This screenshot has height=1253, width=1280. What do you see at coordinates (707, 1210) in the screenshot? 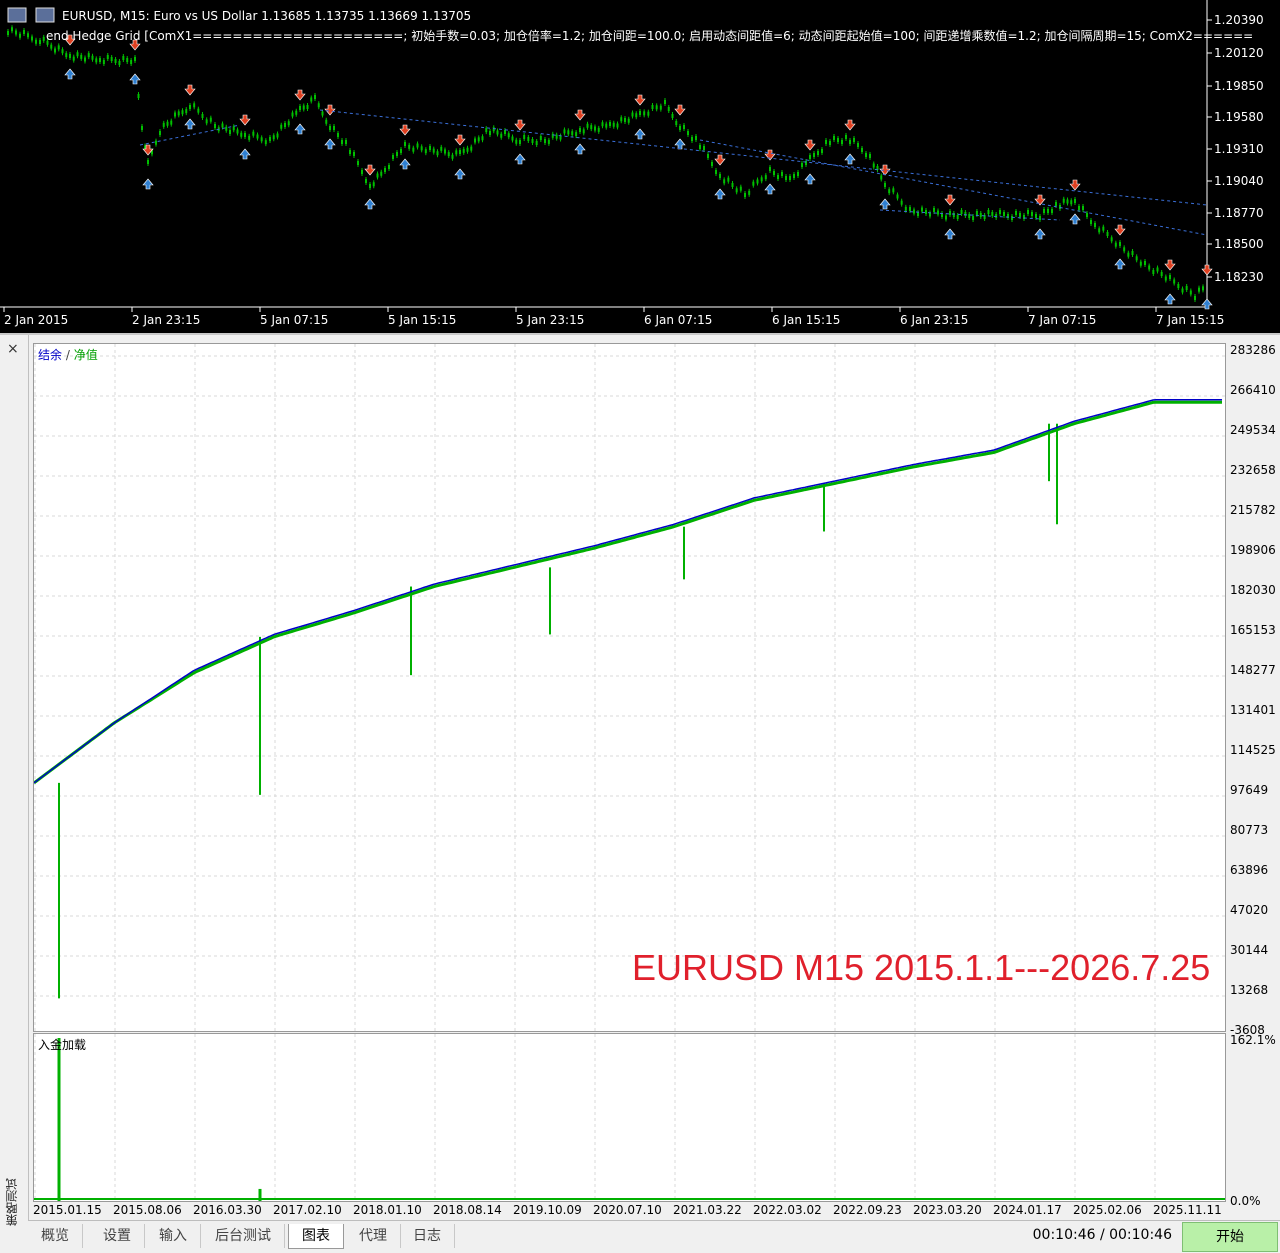
I see `date-label: 2021.03.22` at bounding box center [707, 1210].